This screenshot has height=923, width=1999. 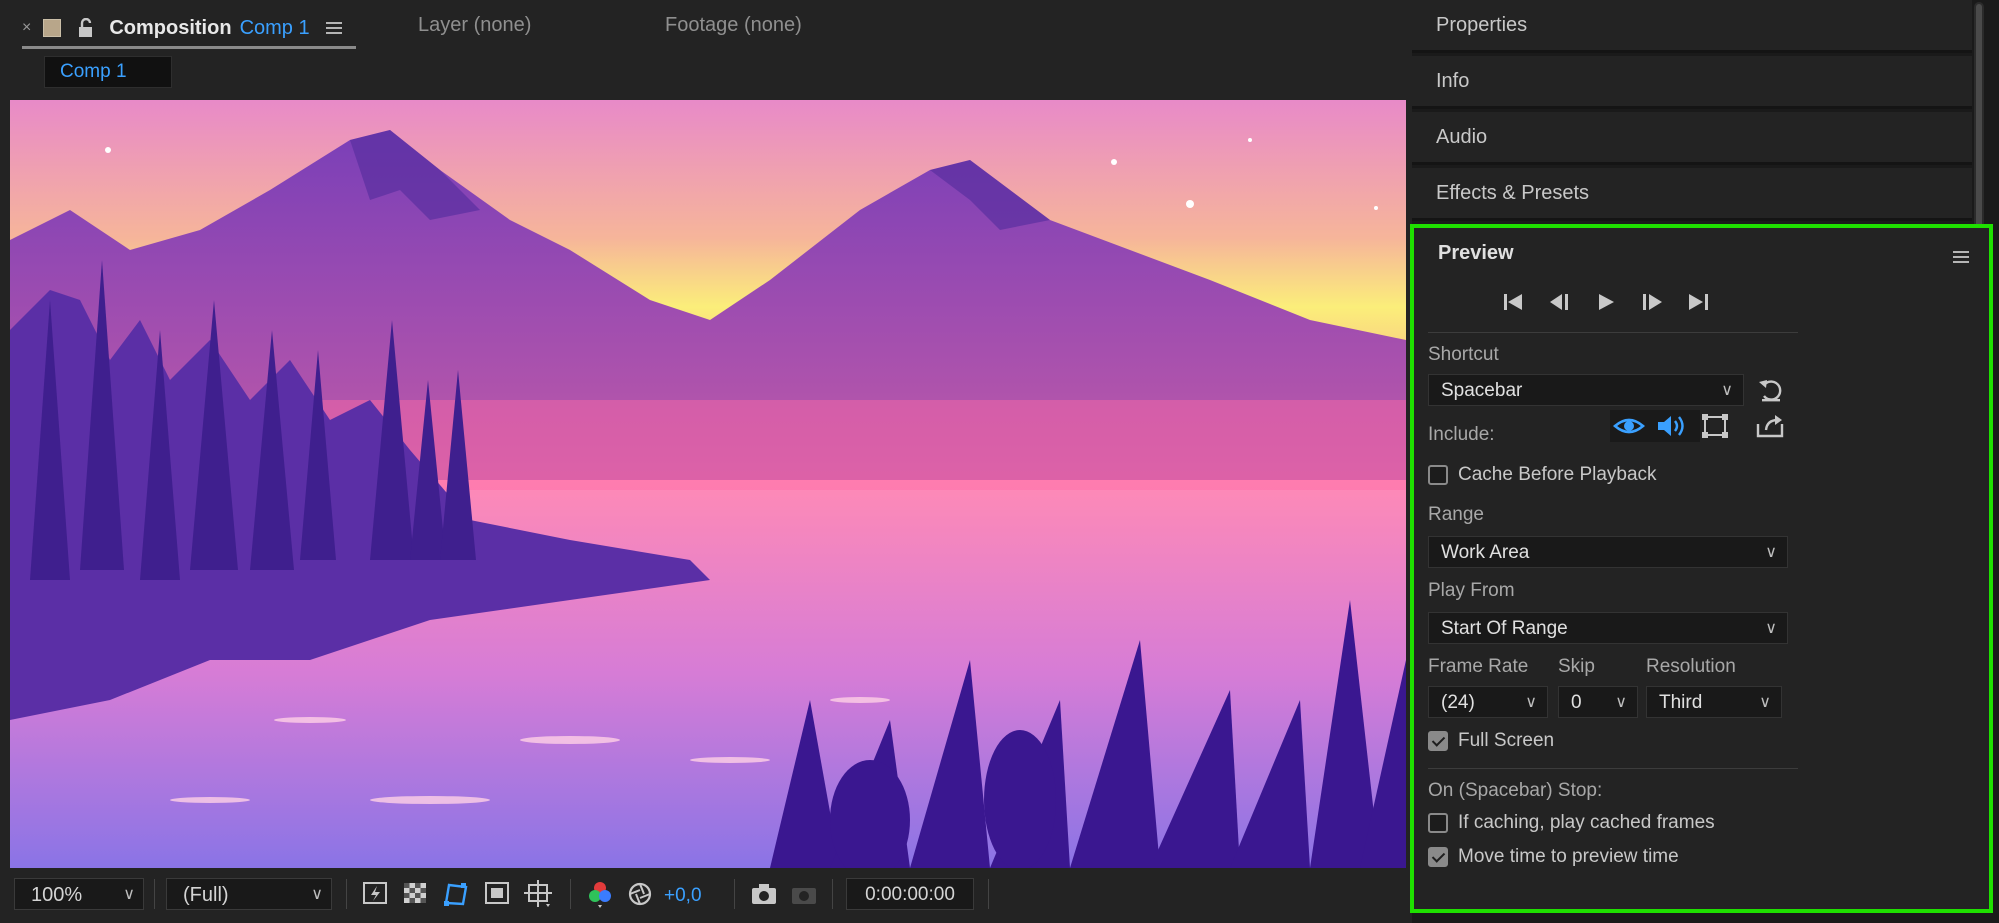 I want to click on resolution-value: Third, so click(x=1681, y=702).